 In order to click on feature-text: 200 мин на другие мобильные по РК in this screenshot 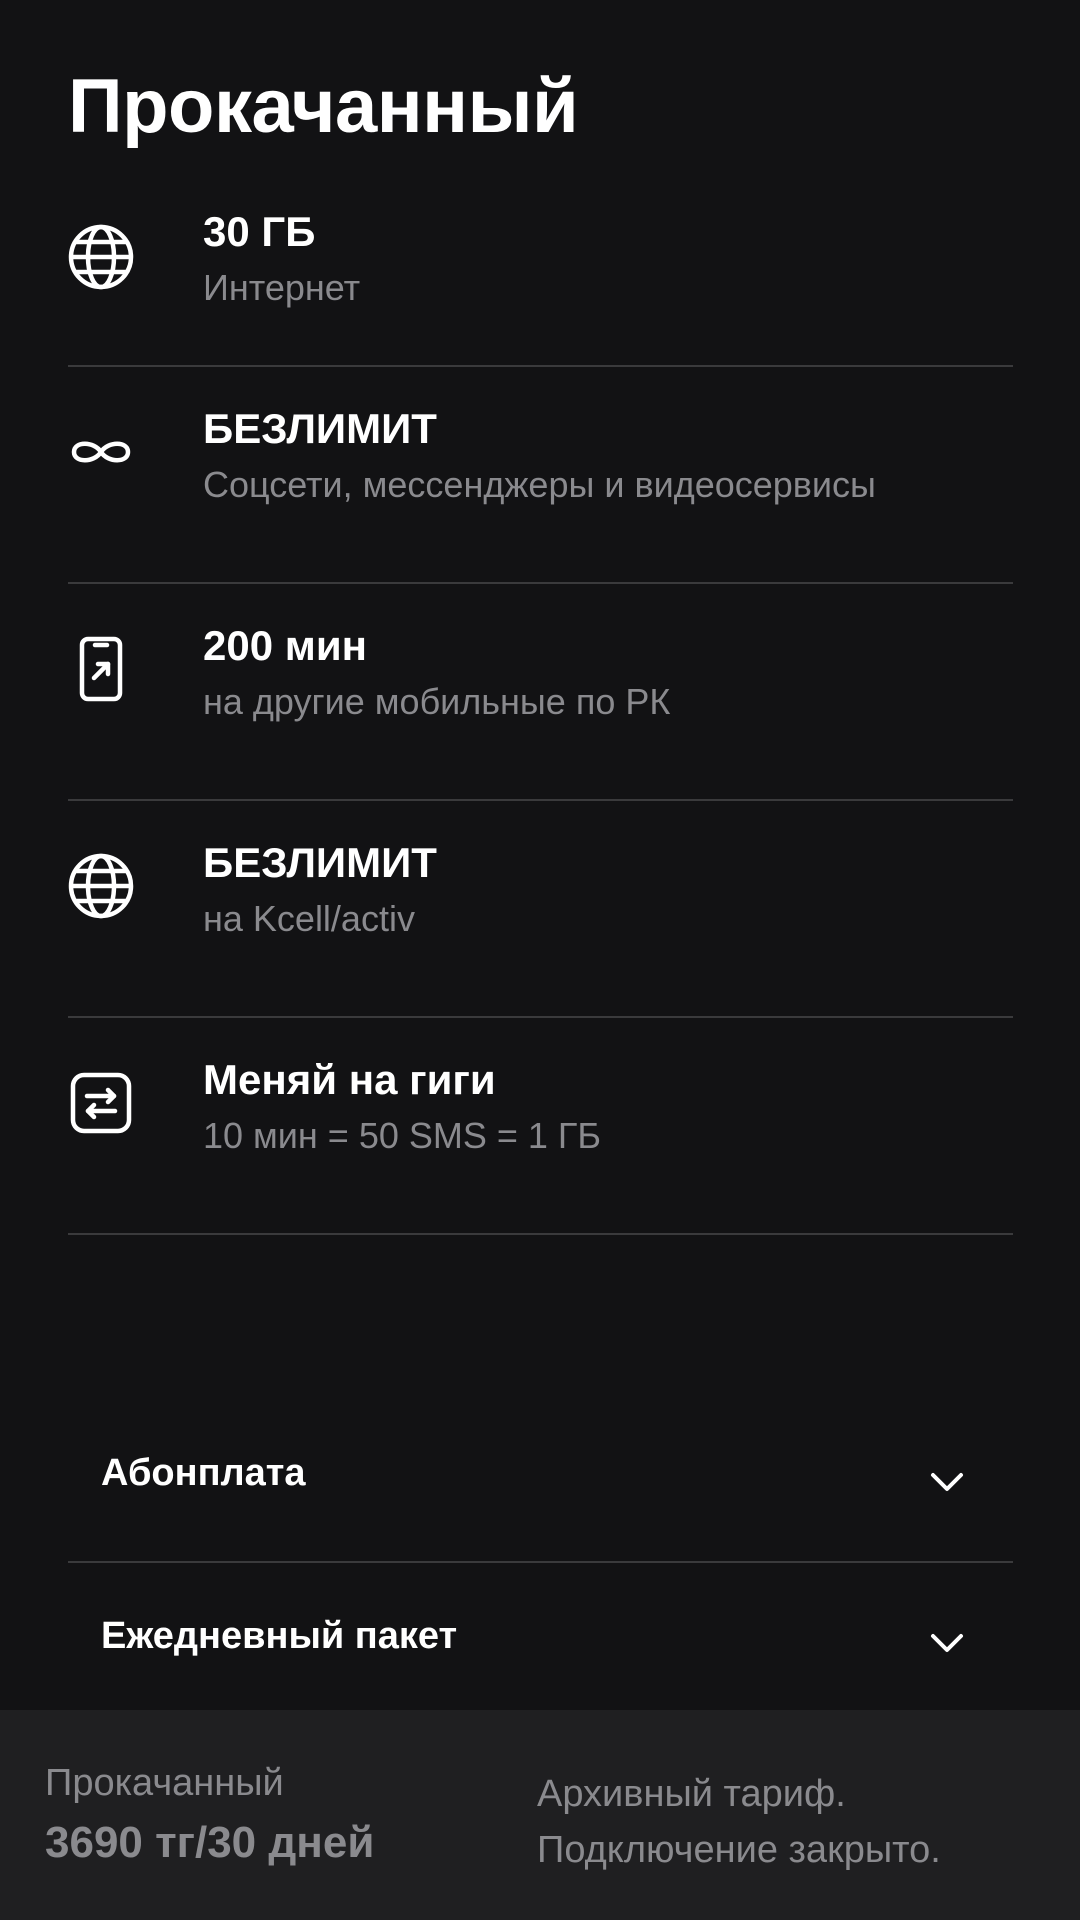, I will do `click(608, 672)`.